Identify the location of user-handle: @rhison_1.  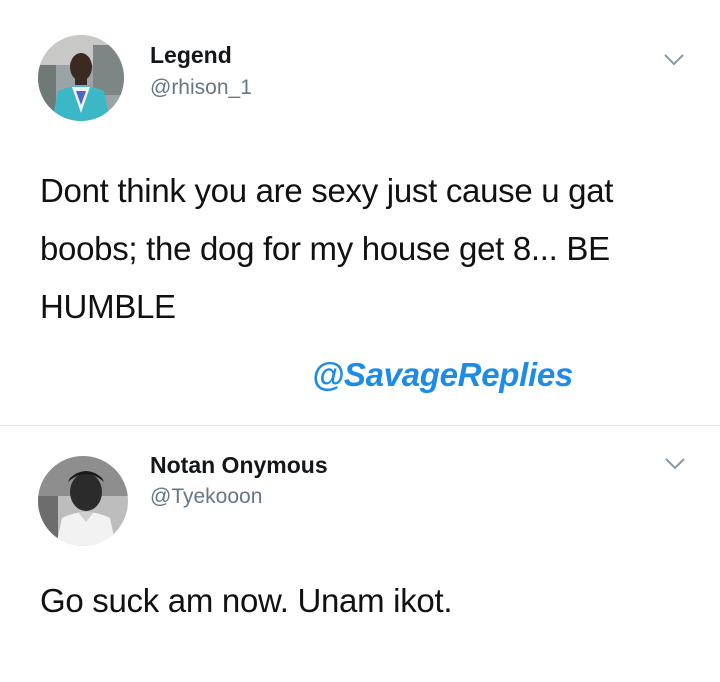
(201, 88).